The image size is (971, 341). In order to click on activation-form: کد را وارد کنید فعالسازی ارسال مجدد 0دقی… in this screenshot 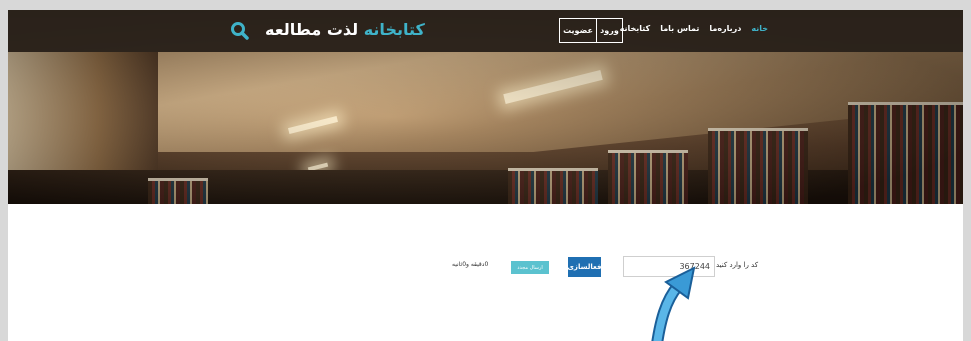, I will do `click(485, 267)`.